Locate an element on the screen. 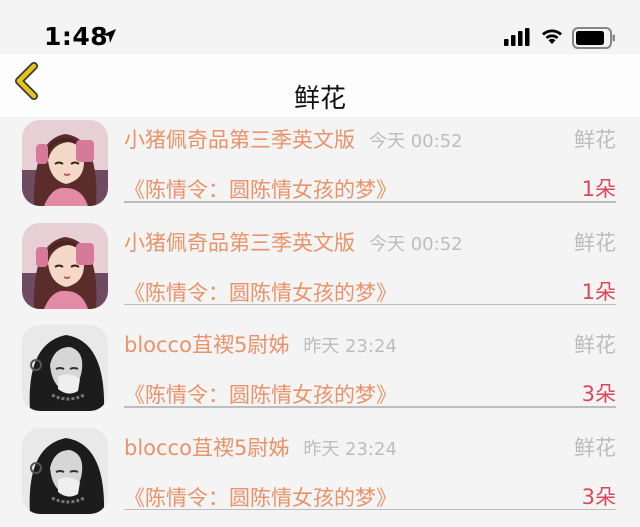 The image size is (640, 527). navigation-bar: 鲜花 is located at coordinates (320, 85).